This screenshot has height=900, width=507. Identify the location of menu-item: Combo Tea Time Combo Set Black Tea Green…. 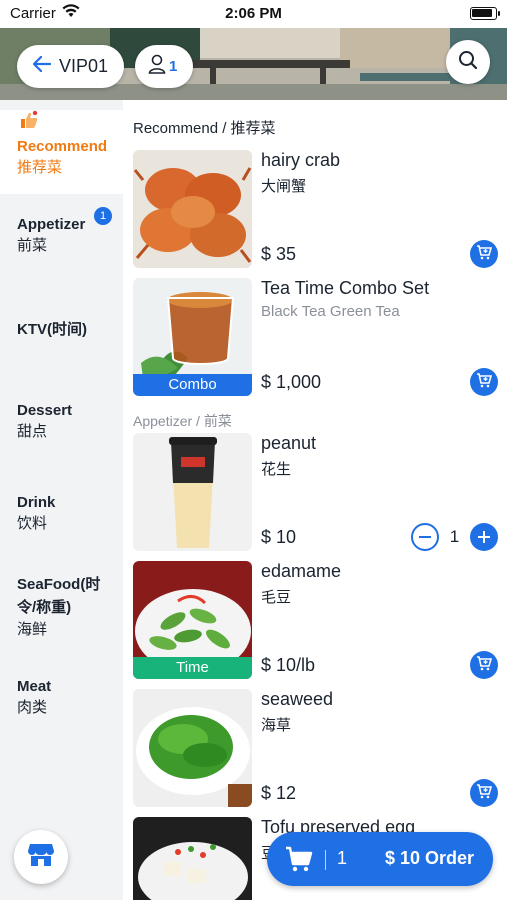
(315, 337).